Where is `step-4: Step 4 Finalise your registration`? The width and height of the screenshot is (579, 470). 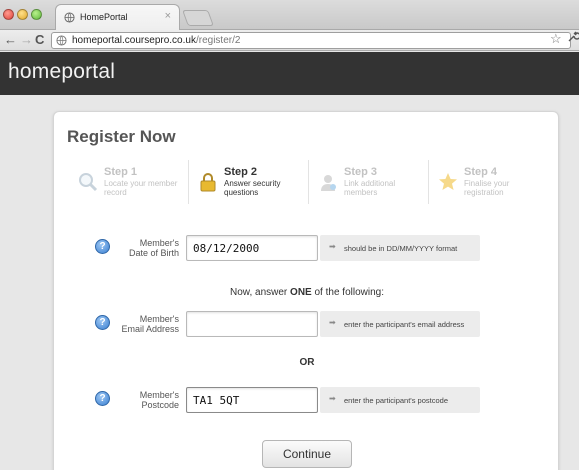 step-4: Step 4 Finalise your registration is located at coordinates (487, 182).